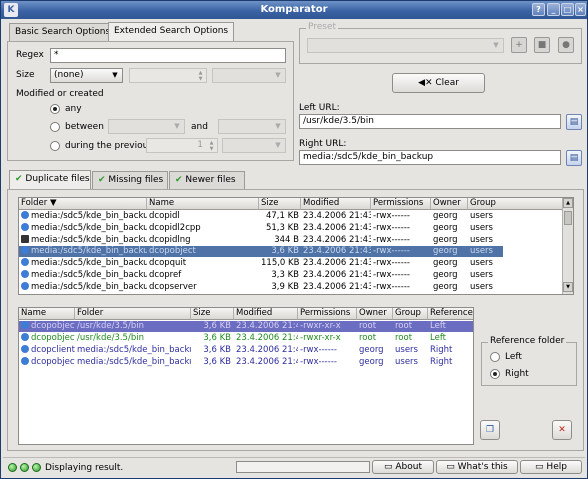  Describe the element at coordinates (47, 326) in the screenshot. I see `table-cell: dcopobject` at that location.